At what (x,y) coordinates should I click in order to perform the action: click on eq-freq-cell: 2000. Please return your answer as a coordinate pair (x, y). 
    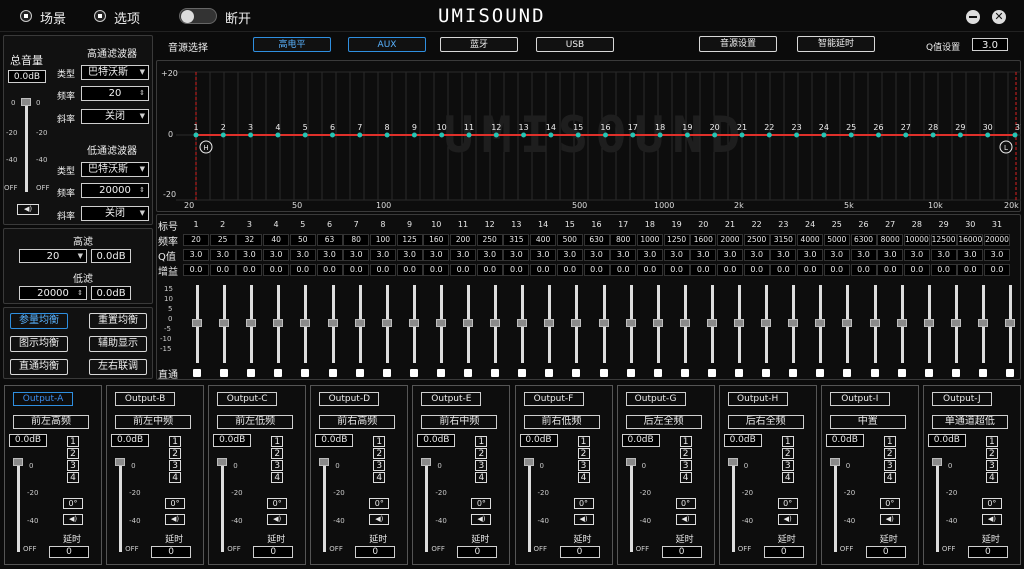
    Looking at the image, I should click on (730, 240).